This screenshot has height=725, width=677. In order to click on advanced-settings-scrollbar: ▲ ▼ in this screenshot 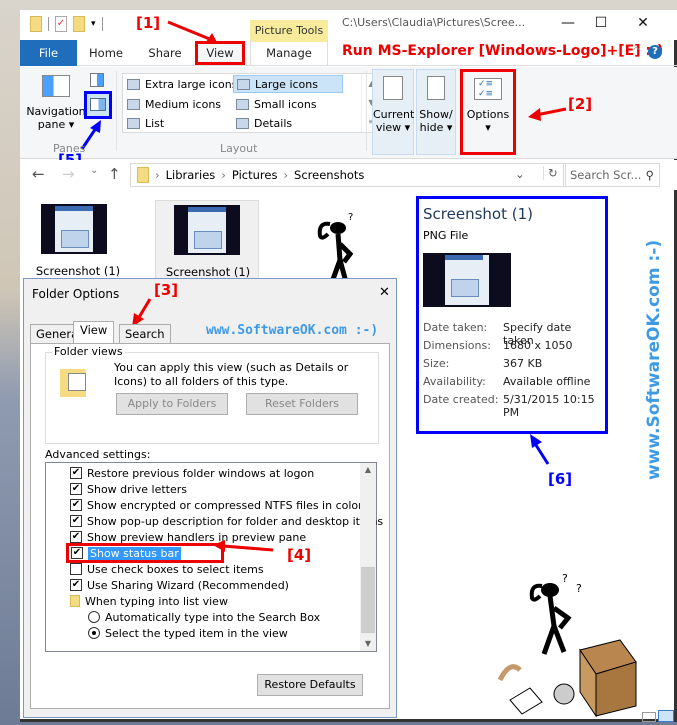, I will do `click(368, 557)`.